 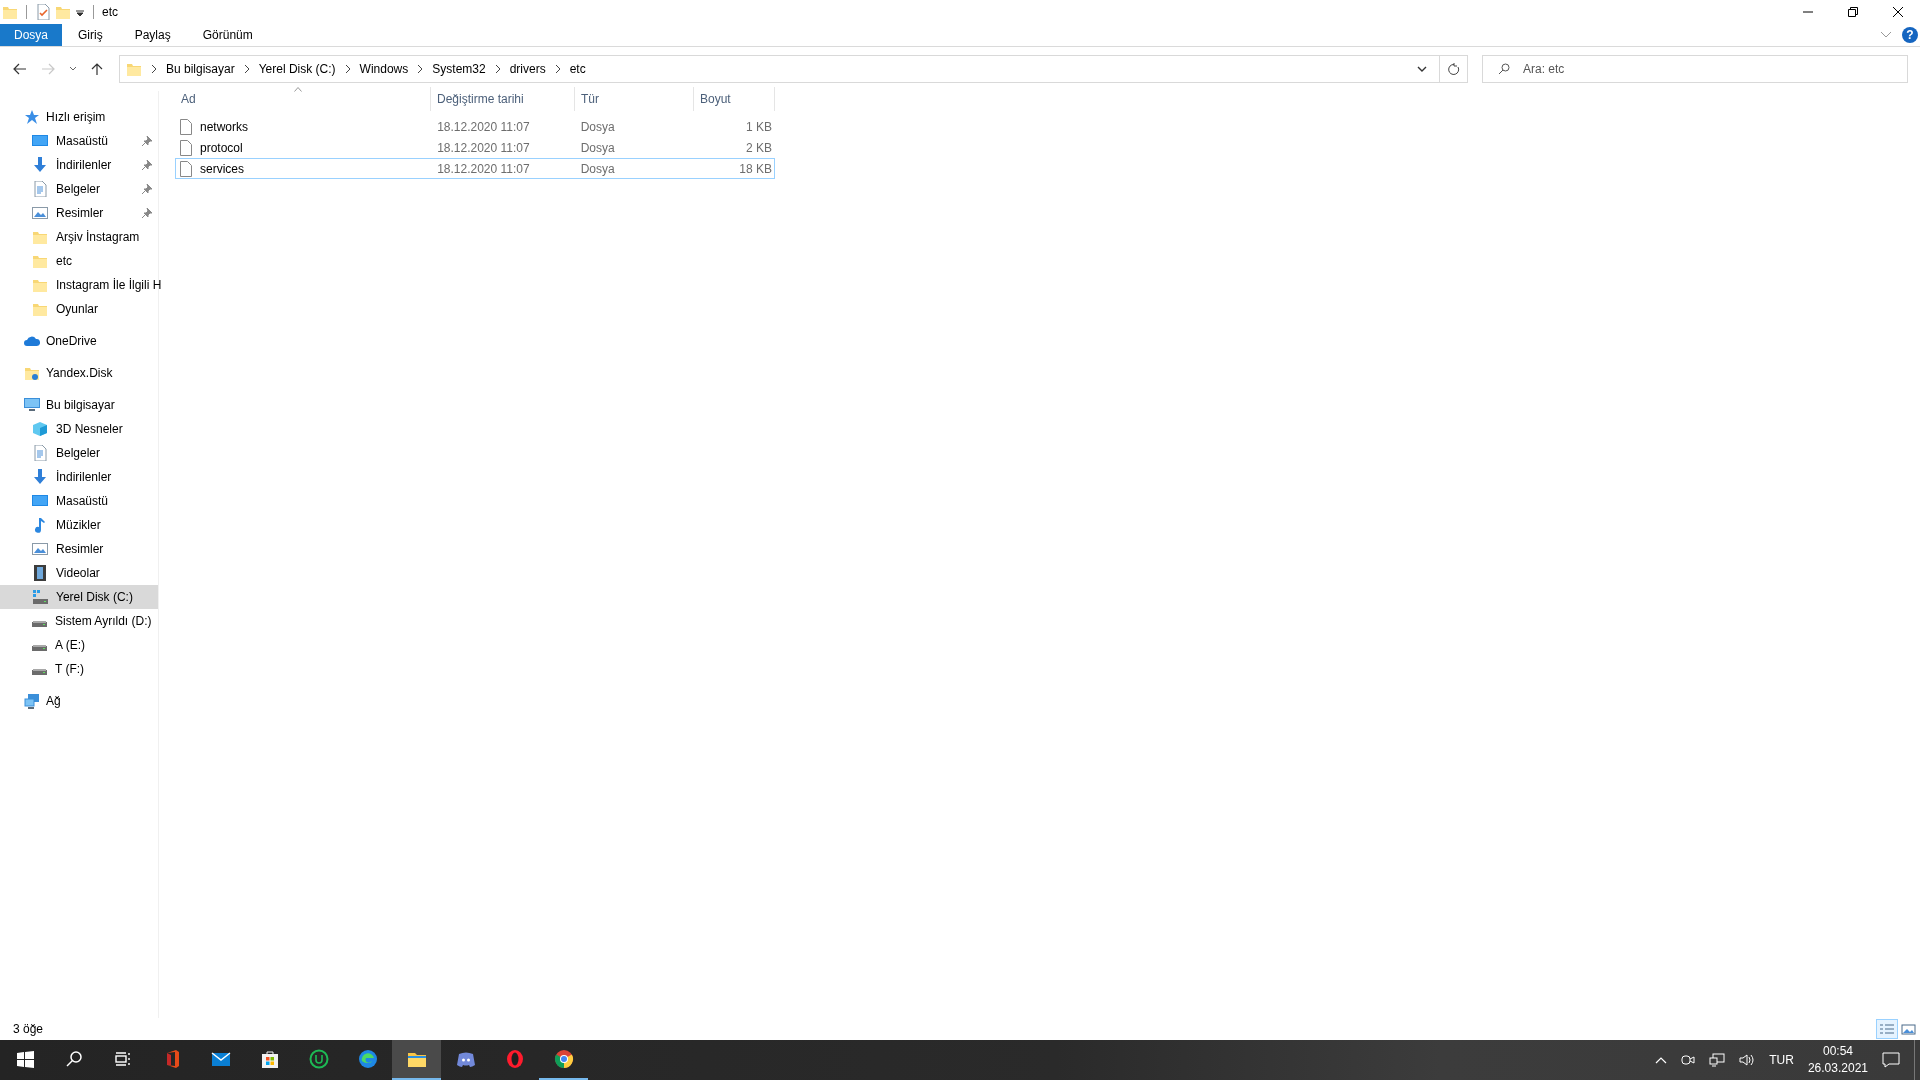 What do you see at coordinates (1661, 1060) in the screenshot?
I see `chevron-up-icon` at bounding box center [1661, 1060].